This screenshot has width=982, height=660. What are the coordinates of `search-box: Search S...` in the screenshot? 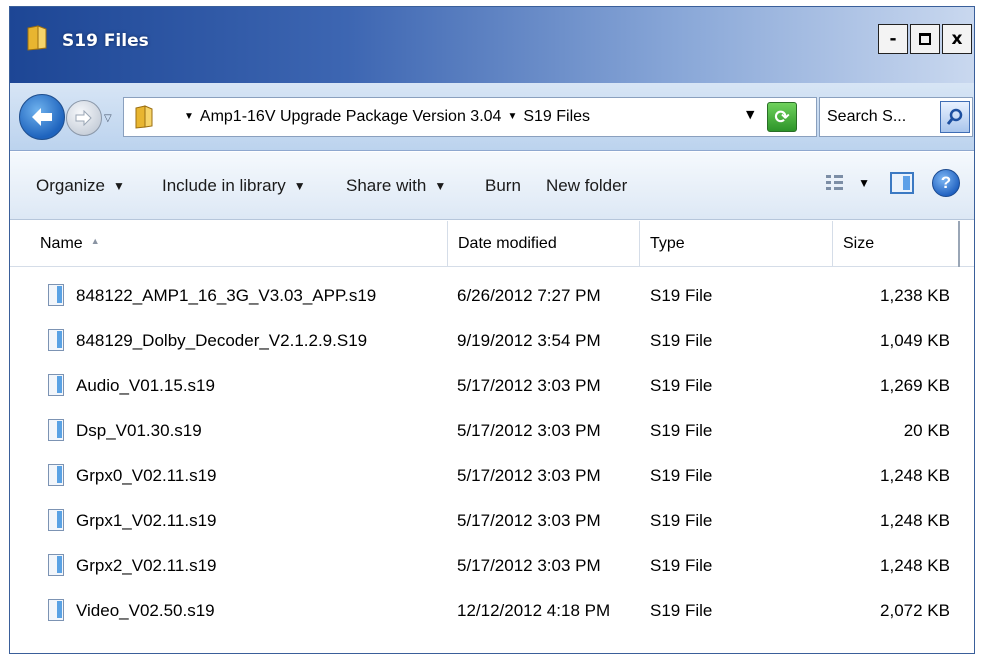 It's located at (896, 117).